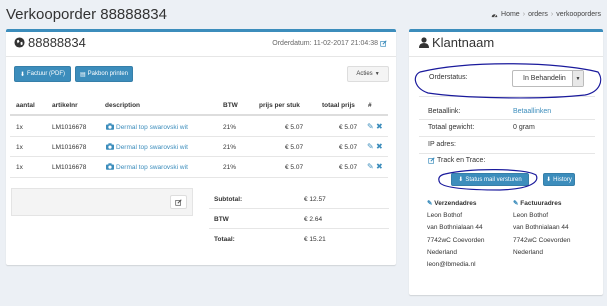 The height and width of the screenshot is (306, 607). I want to click on annotation-circle-status, so click(508, 81).